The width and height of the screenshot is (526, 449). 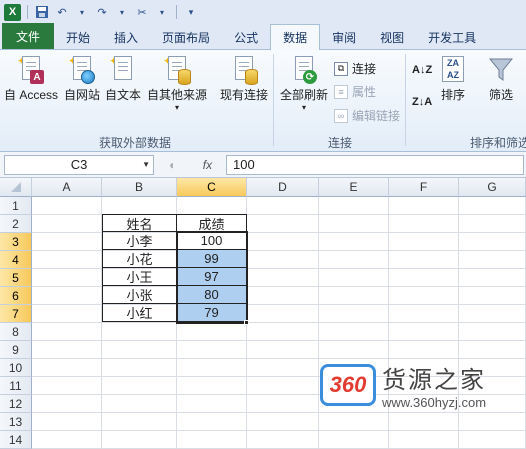 What do you see at coordinates (190, 165) in the screenshot?
I see `formula-buttons: ◖ fx` at bounding box center [190, 165].